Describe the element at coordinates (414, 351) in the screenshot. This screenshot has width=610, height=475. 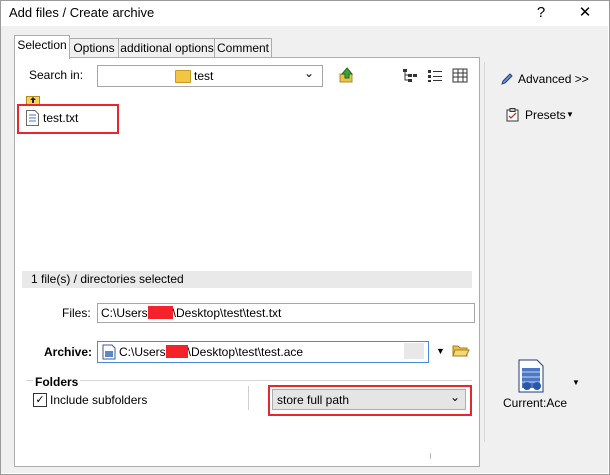
I see `archive-field-spacer` at that location.